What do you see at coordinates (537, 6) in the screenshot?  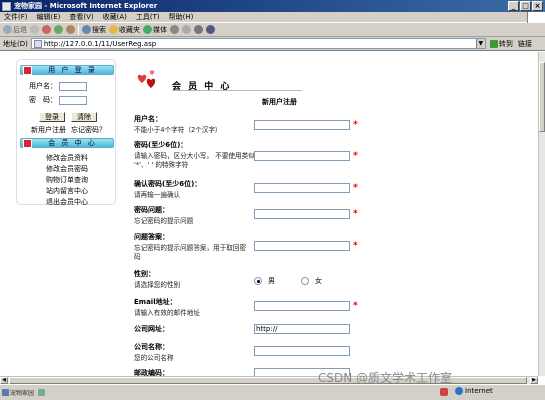 I see `close-button: ×` at bounding box center [537, 6].